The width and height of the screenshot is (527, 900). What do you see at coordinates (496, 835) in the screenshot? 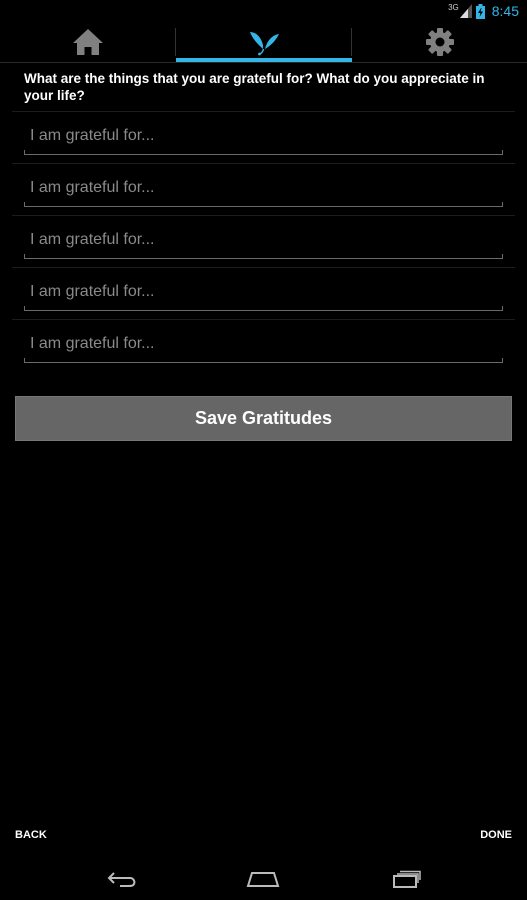
I see `done-button: DONE` at bounding box center [496, 835].